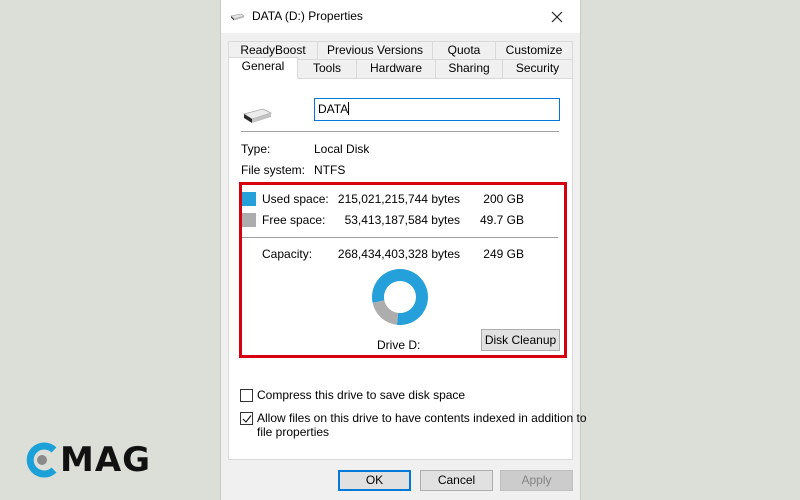  Describe the element at coordinates (374, 480) in the screenshot. I see `ok-button: OK` at that location.